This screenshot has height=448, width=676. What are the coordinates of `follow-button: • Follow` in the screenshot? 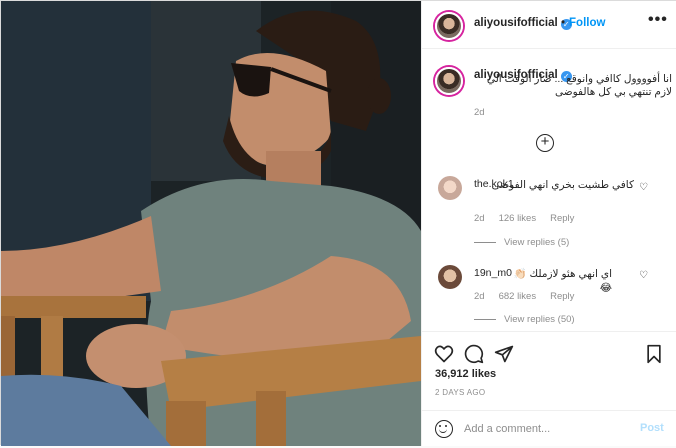 It's located at (583, 23).